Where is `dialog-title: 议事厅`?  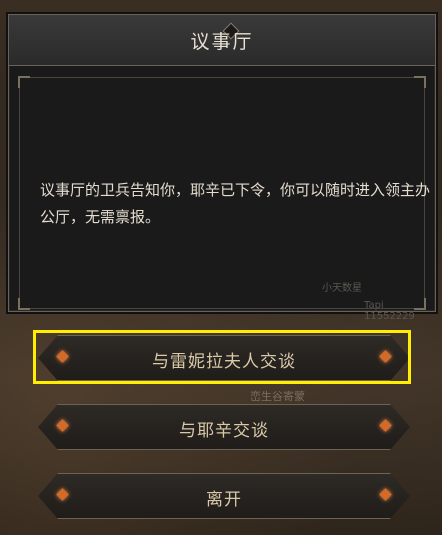
dialog-title: 议事厅 is located at coordinates (222, 42).